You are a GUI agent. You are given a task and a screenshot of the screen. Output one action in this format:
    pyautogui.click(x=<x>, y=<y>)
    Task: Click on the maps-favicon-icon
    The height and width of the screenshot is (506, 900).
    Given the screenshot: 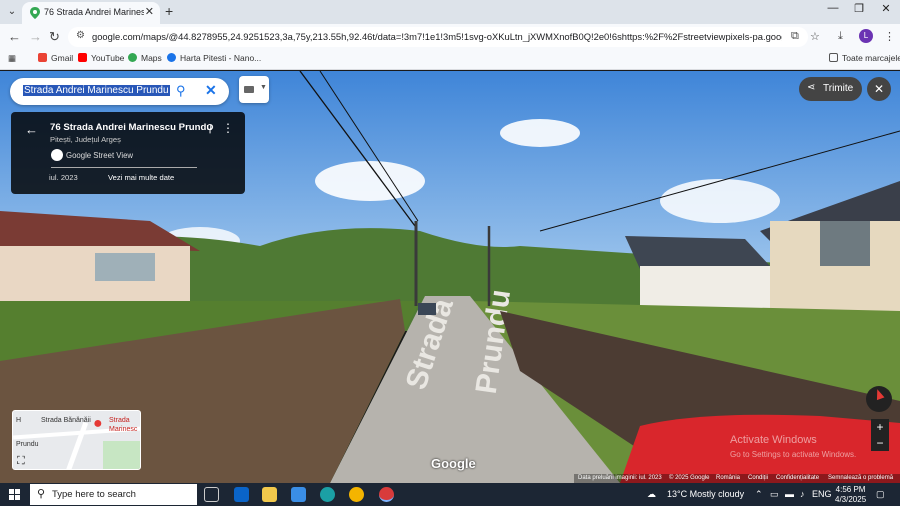 What is the action you would take?
    pyautogui.click(x=35, y=13)
    